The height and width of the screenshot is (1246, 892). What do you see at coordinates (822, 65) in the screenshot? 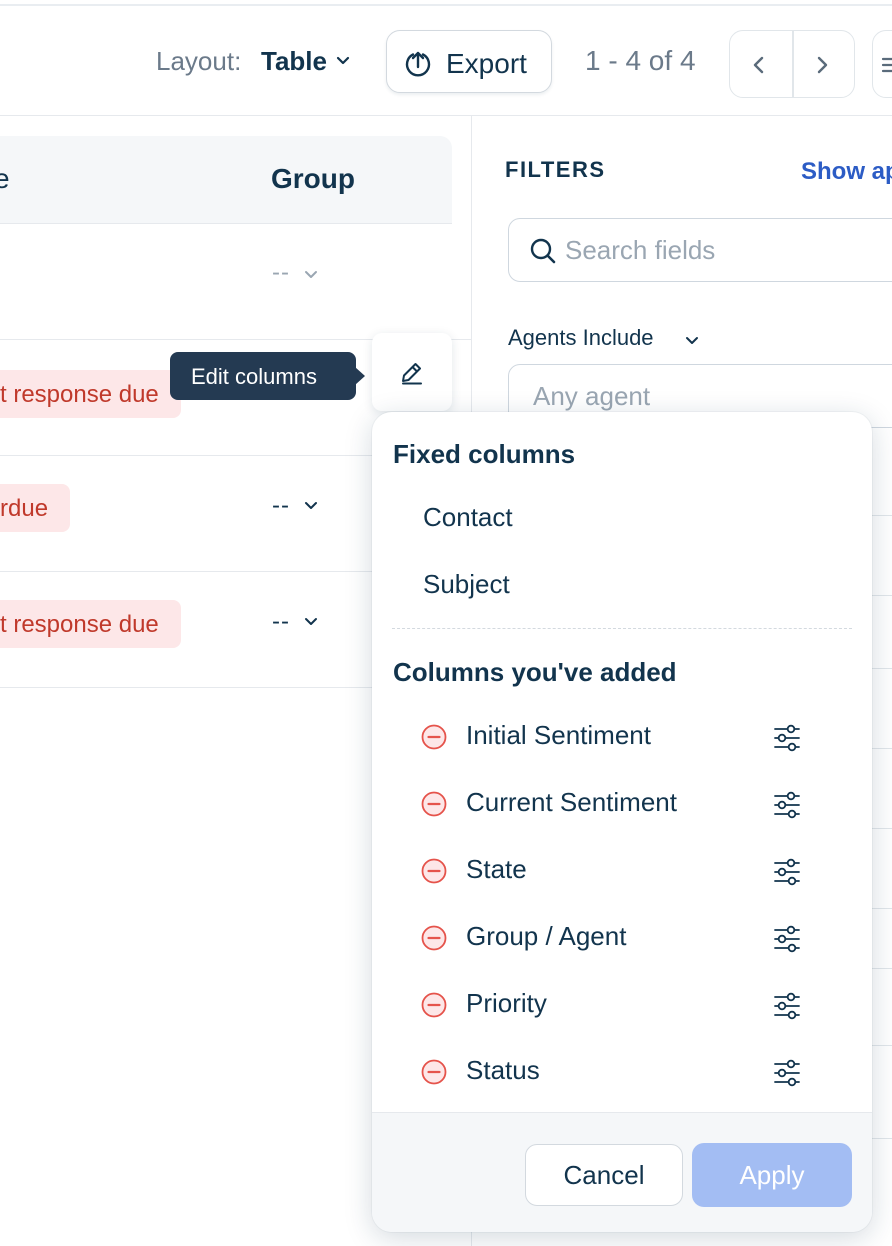
I see `chevron-right-icon` at bounding box center [822, 65].